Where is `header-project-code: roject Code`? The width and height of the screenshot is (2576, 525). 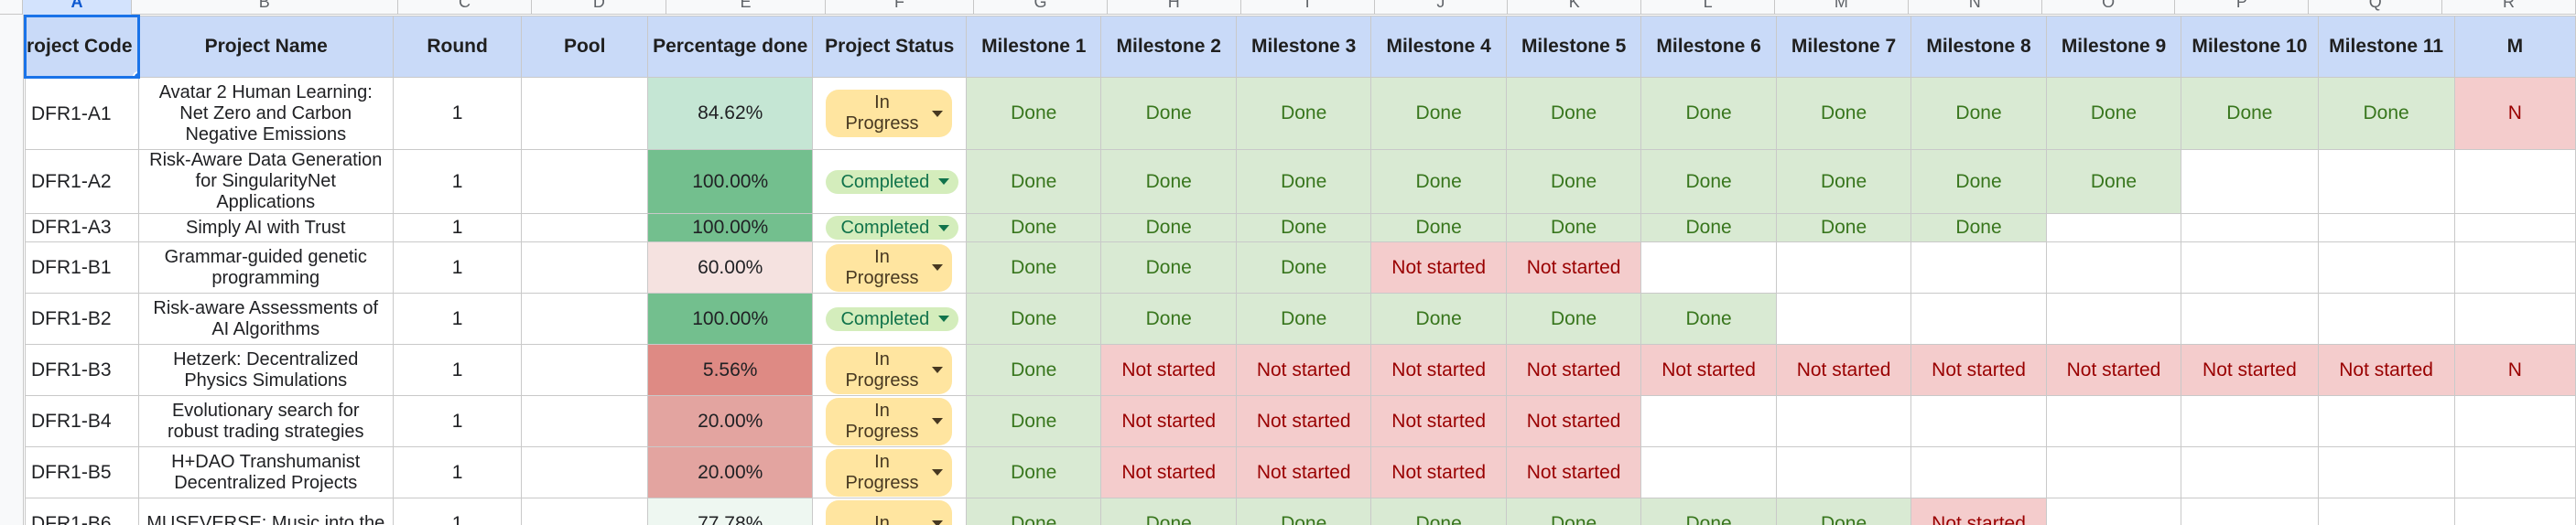
header-project-code: roject Code is located at coordinates (82, 47).